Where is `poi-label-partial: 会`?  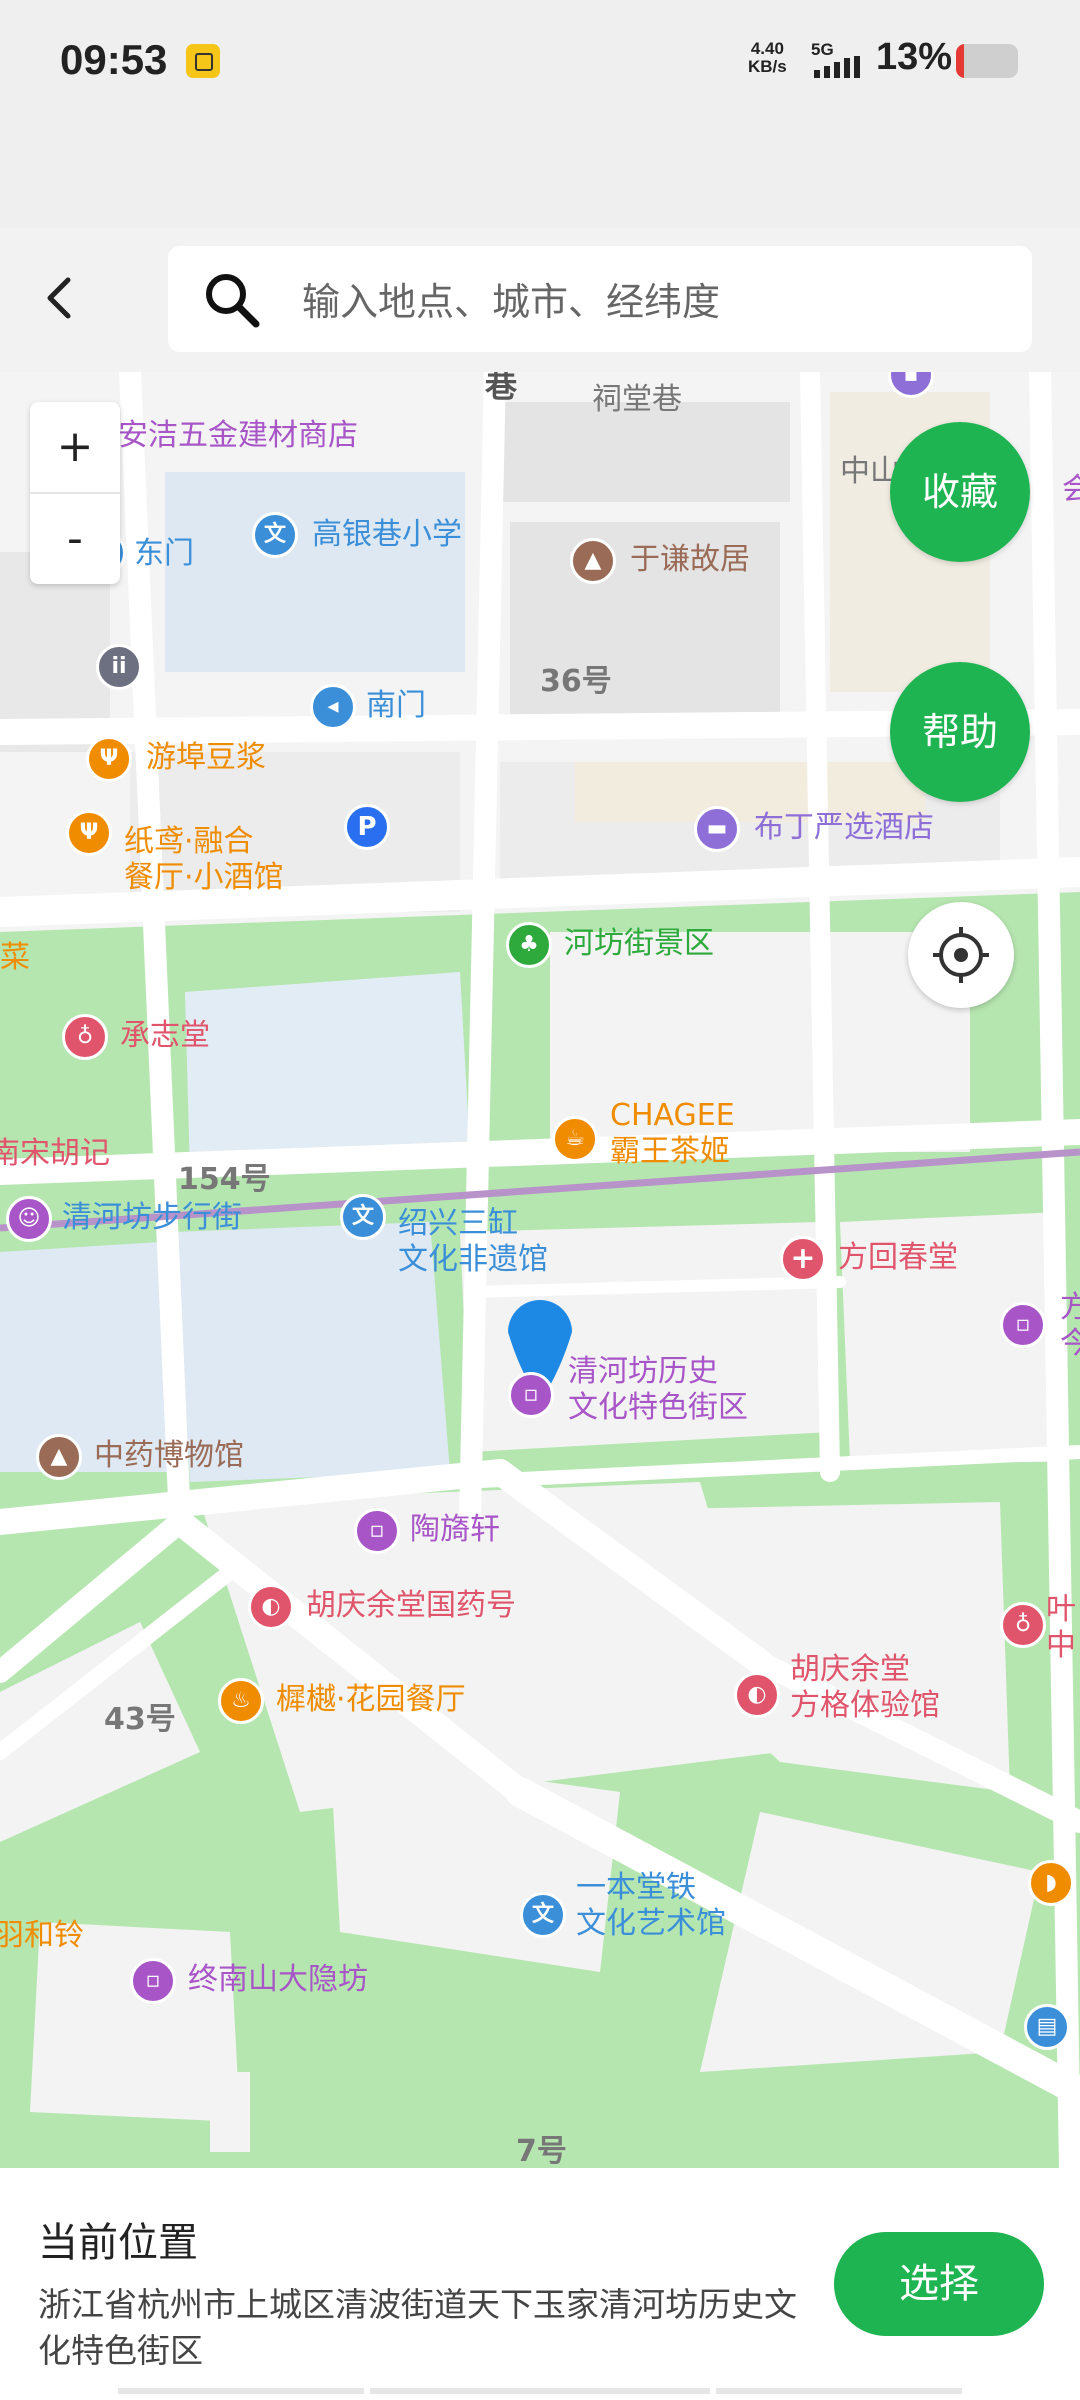 poi-label-partial: 会 is located at coordinates (1071, 489).